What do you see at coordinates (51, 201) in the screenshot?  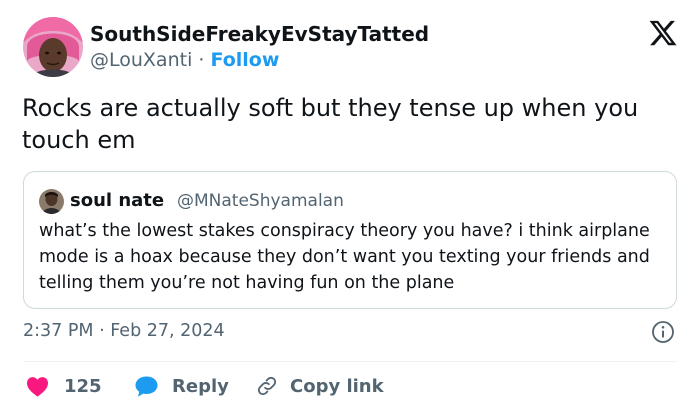 I see `quoted-author-avatar` at bounding box center [51, 201].